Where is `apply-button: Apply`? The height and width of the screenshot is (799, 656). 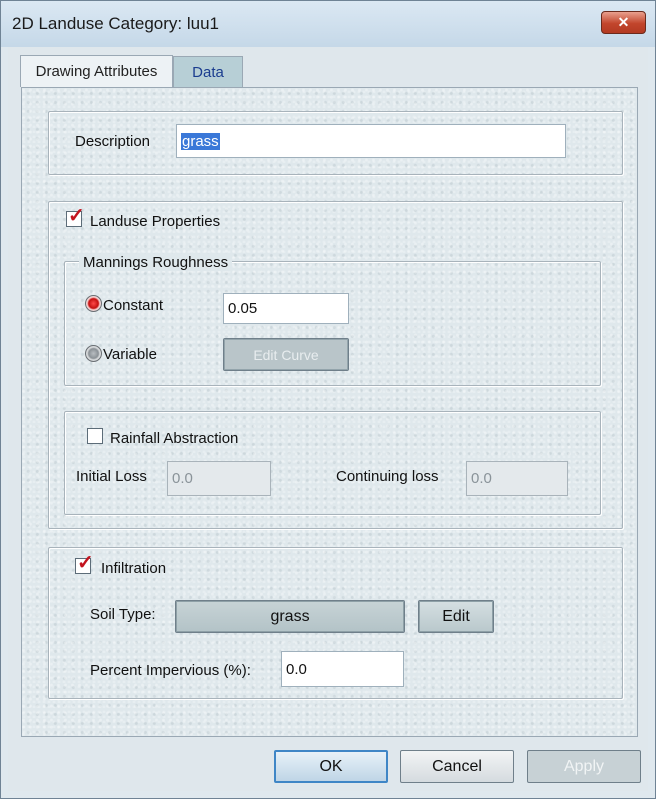 apply-button: Apply is located at coordinates (584, 766).